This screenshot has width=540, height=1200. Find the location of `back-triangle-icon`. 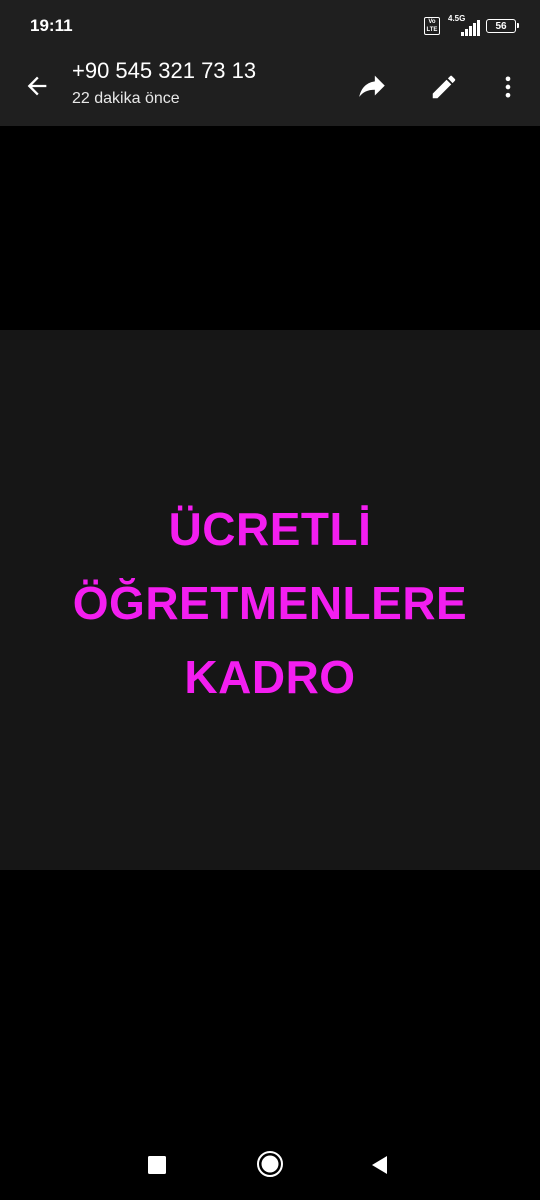

back-triangle-icon is located at coordinates (379, 1165).